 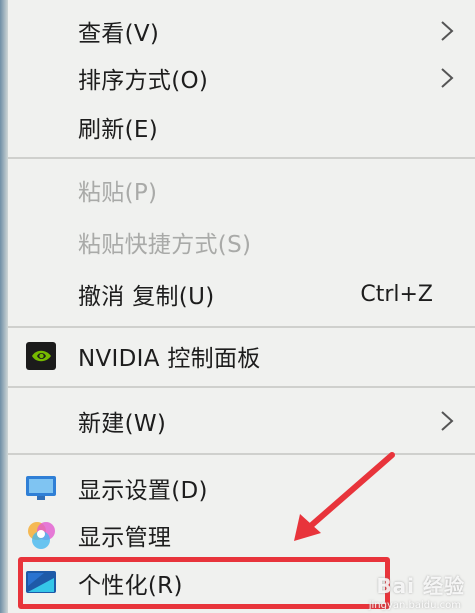 What do you see at coordinates (420, 586) in the screenshot?
I see `watermark: Bai 经验` at bounding box center [420, 586].